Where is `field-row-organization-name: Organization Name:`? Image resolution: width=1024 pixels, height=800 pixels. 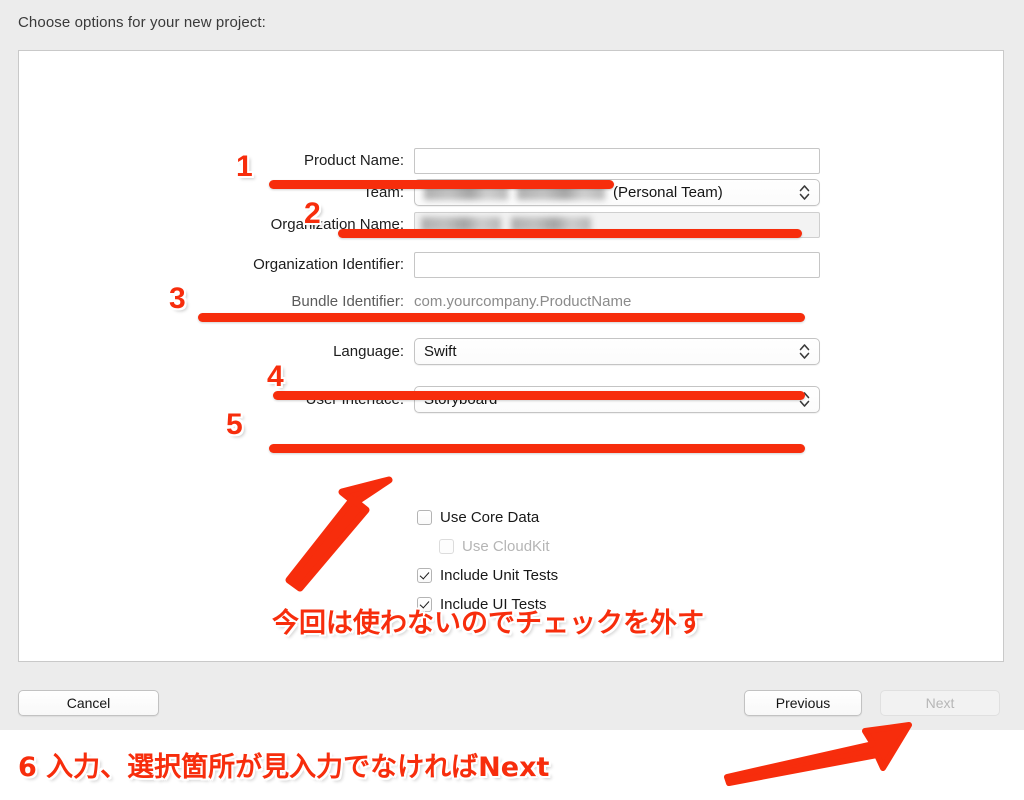
field-row-organization-name: Organization Name: is located at coordinates (511, 224).